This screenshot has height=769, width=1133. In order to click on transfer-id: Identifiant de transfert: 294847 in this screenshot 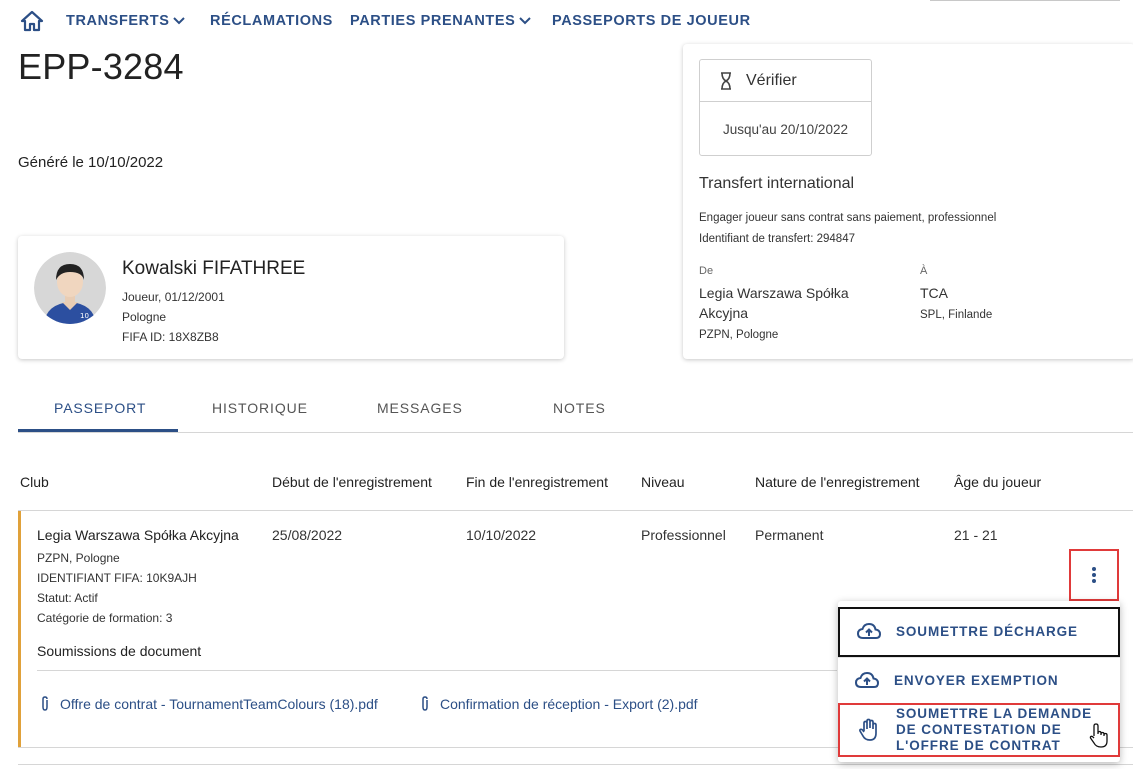, I will do `click(777, 239)`.